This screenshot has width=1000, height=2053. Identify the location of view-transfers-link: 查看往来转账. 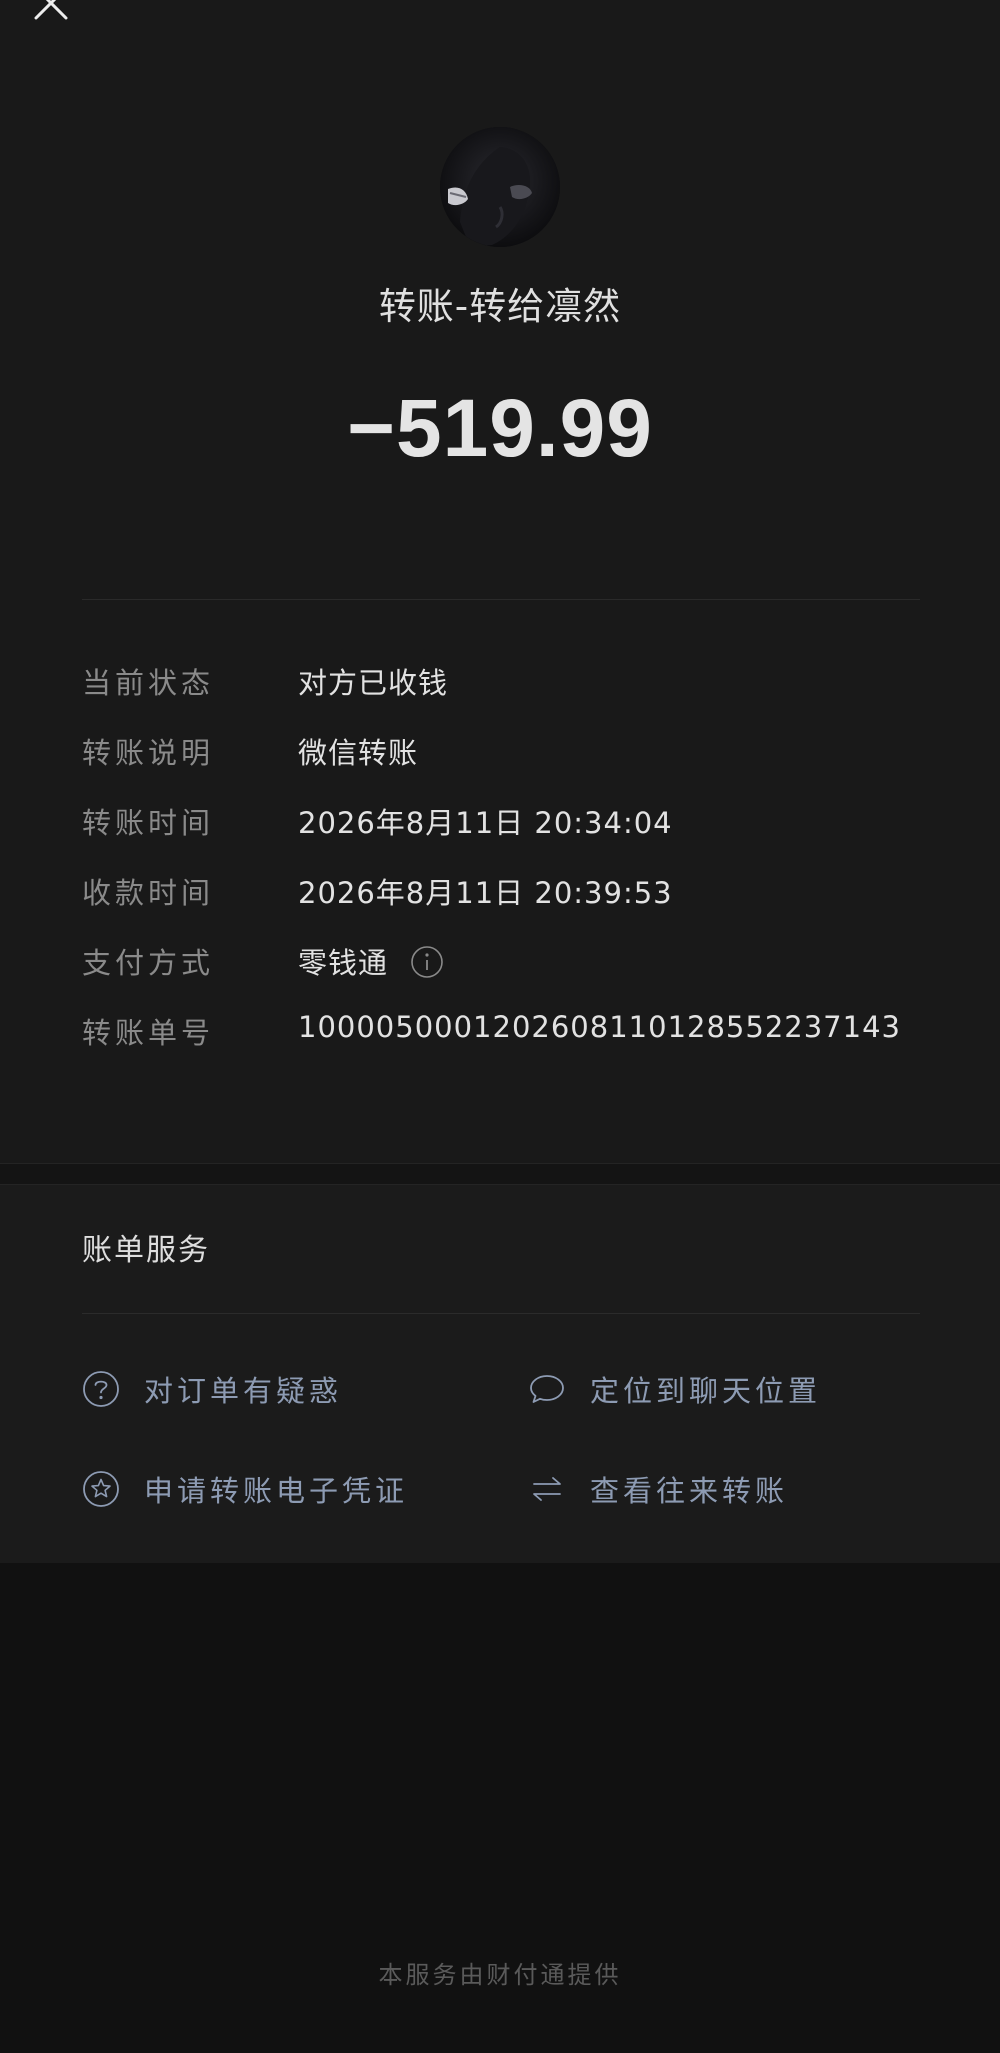
(658, 1489).